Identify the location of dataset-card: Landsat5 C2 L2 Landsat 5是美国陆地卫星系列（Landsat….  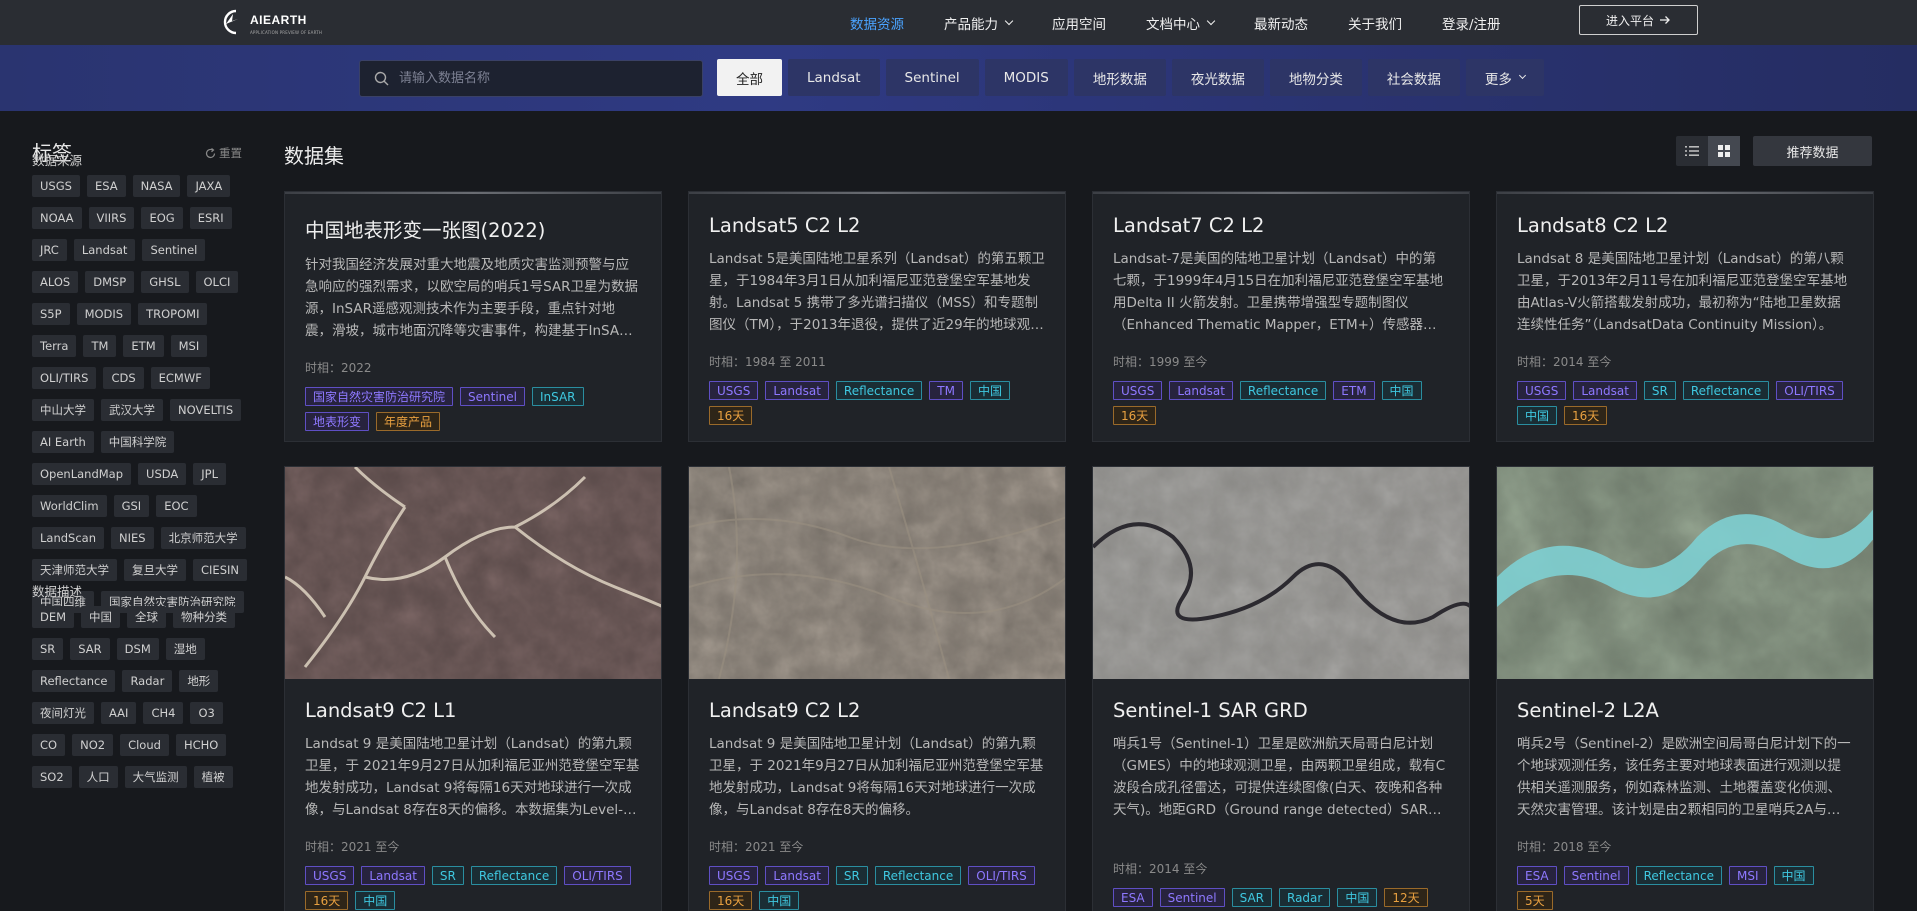
(877, 316).